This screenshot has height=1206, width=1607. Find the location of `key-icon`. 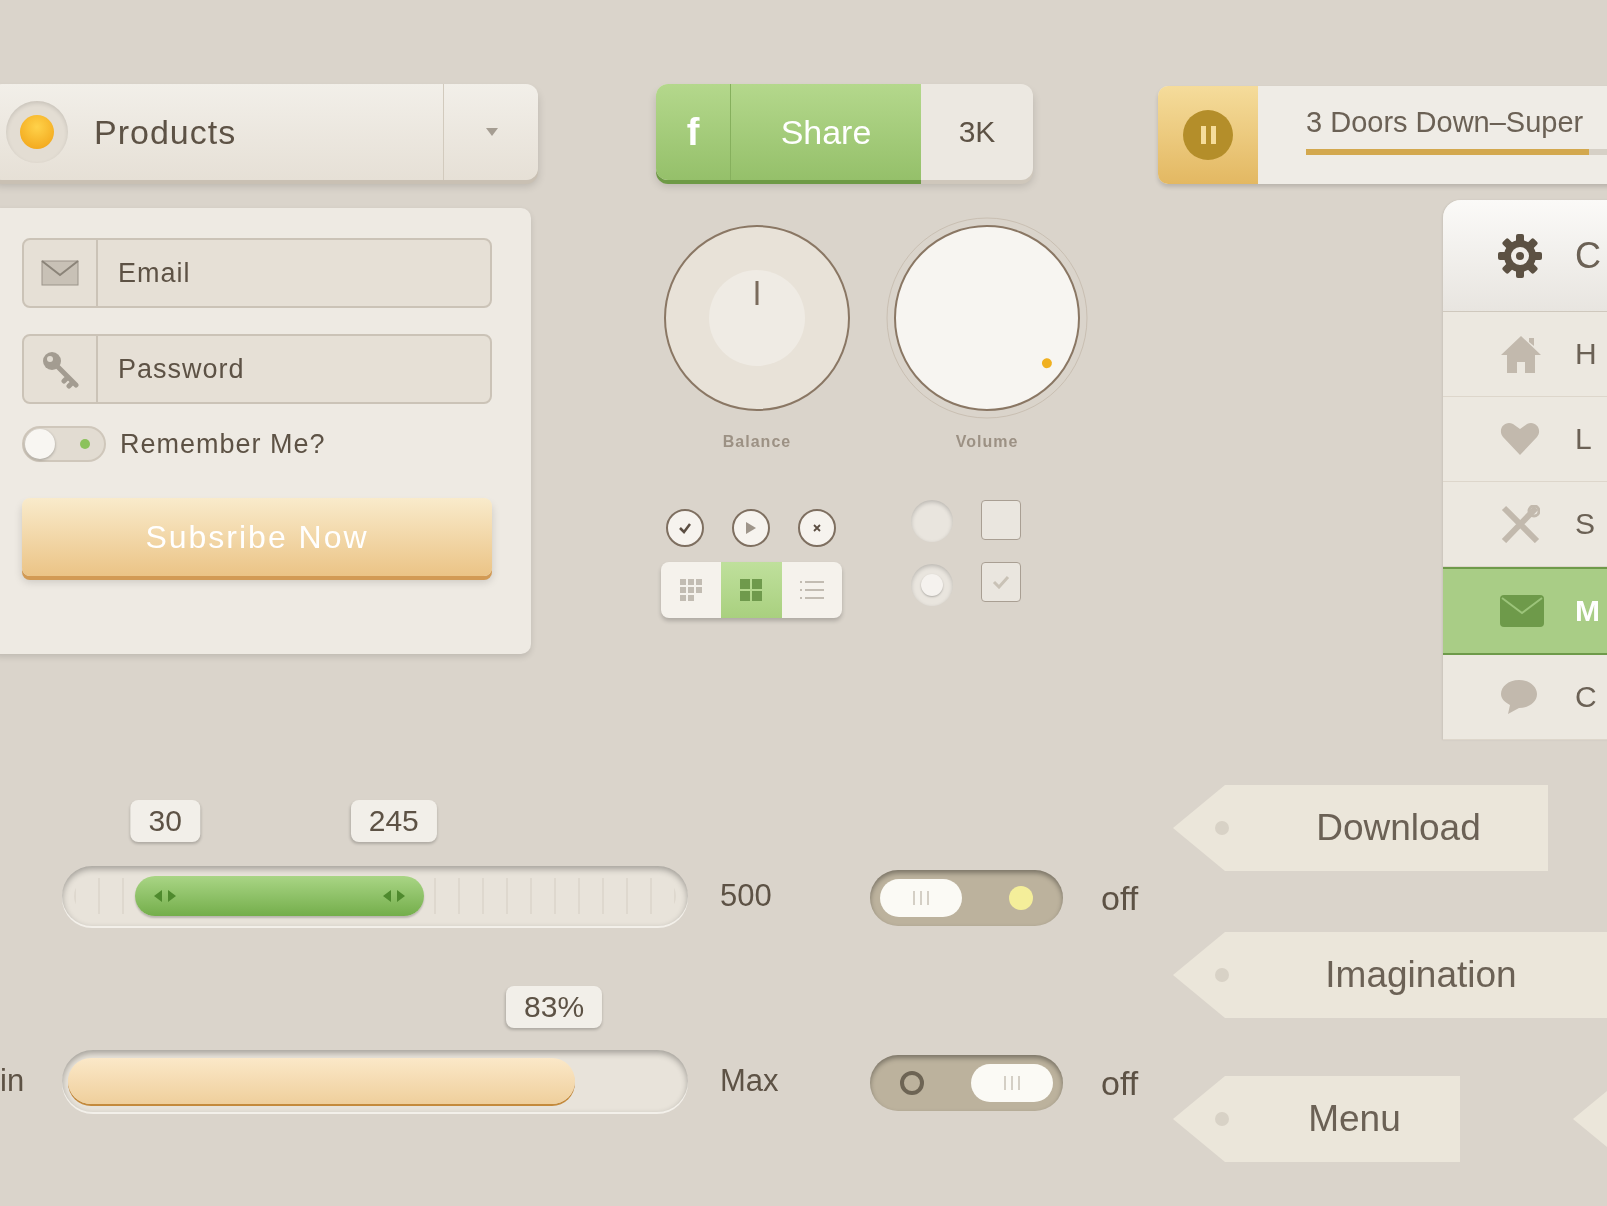

key-icon is located at coordinates (60, 369).